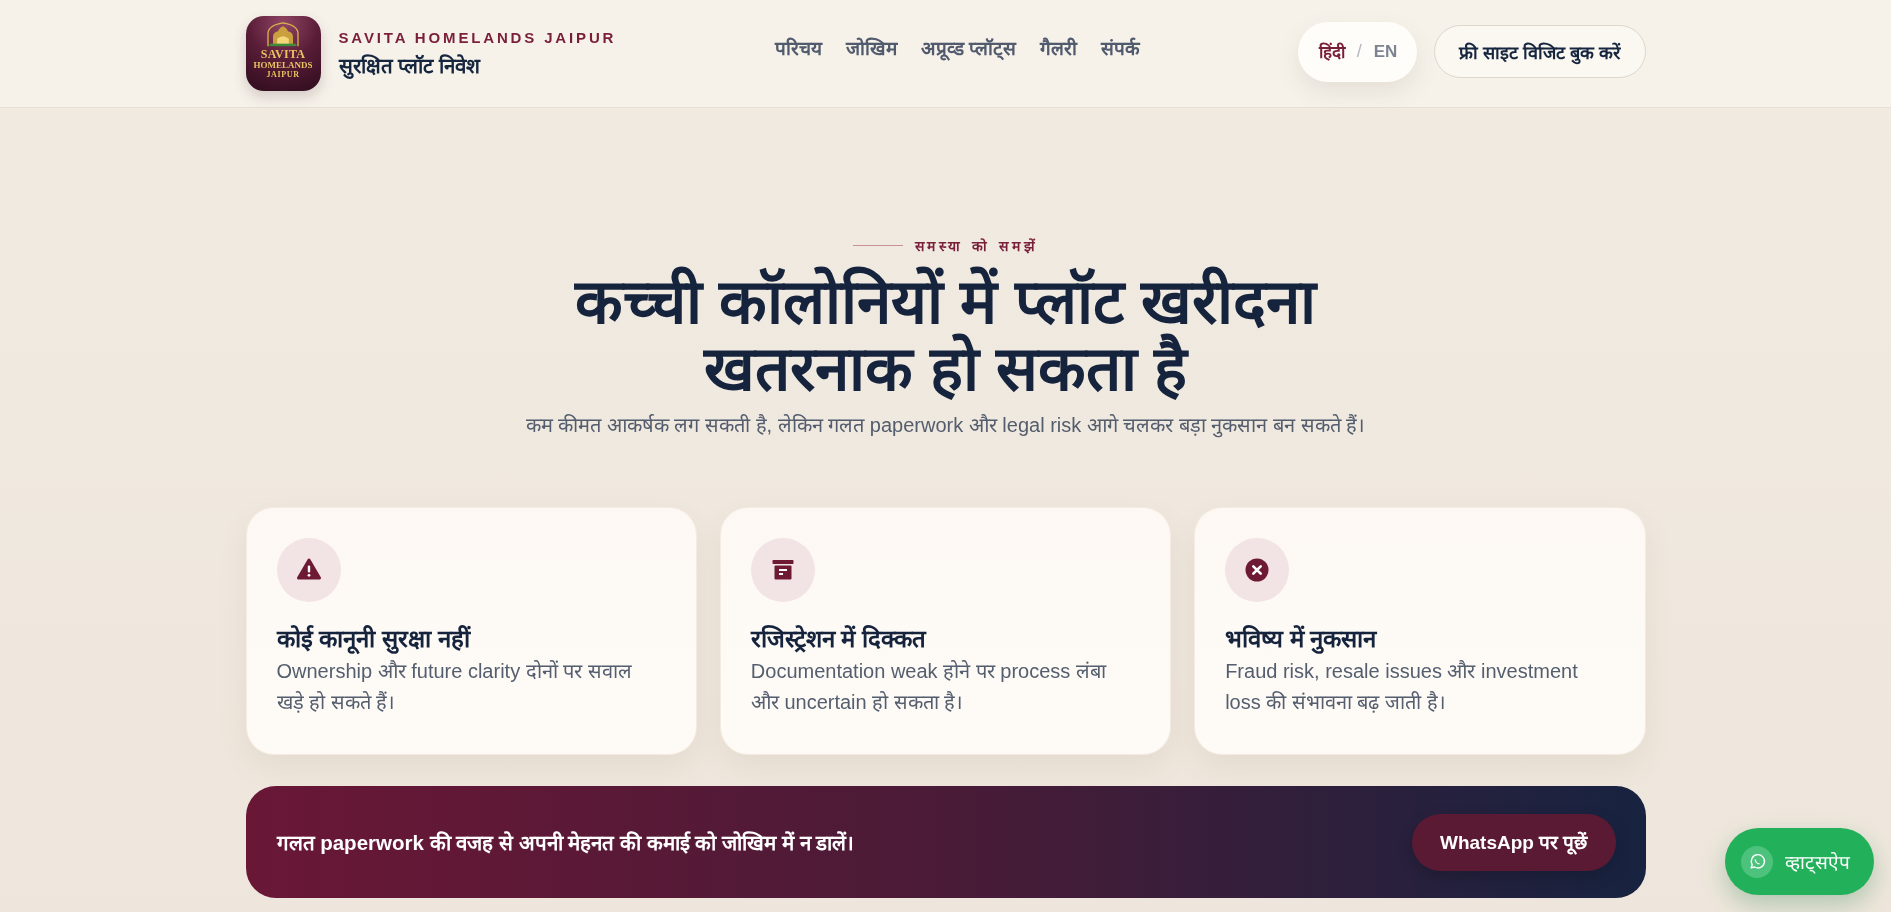 This screenshot has height=912, width=1891. Describe the element at coordinates (565, 843) in the screenshot. I see `banner-text: गलत paperwork की वजह से अपनी मेहनत की कमाई को जोखिम में न डालें।` at that location.